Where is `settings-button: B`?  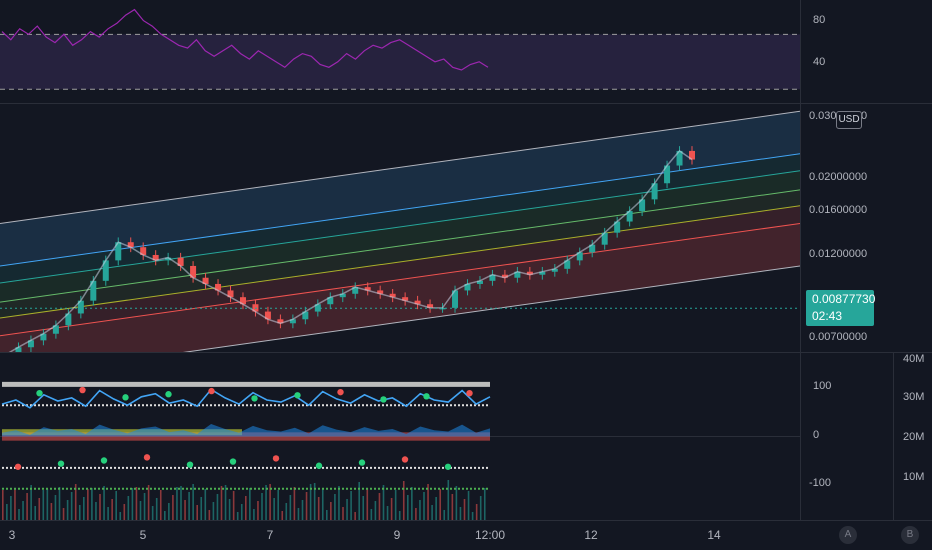 settings-button: B is located at coordinates (910, 535).